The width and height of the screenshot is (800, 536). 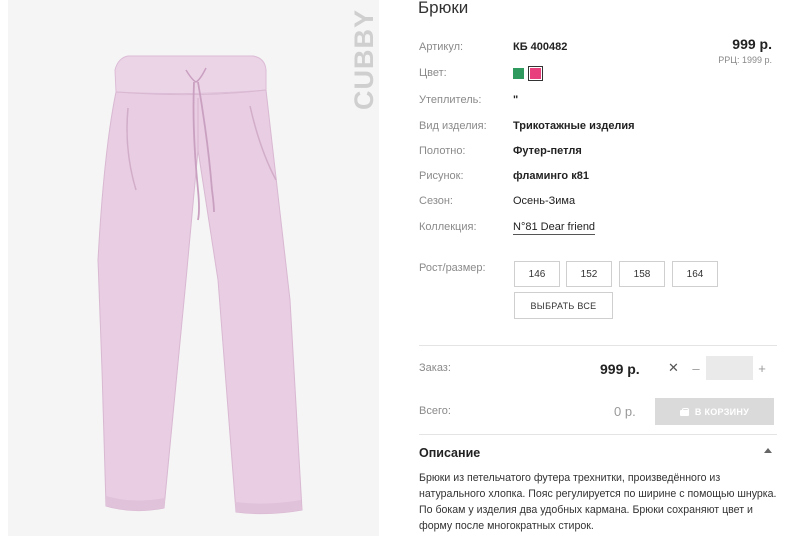 What do you see at coordinates (442, 151) in the screenshot?
I see `attr-label-fabric: Полотно:` at bounding box center [442, 151].